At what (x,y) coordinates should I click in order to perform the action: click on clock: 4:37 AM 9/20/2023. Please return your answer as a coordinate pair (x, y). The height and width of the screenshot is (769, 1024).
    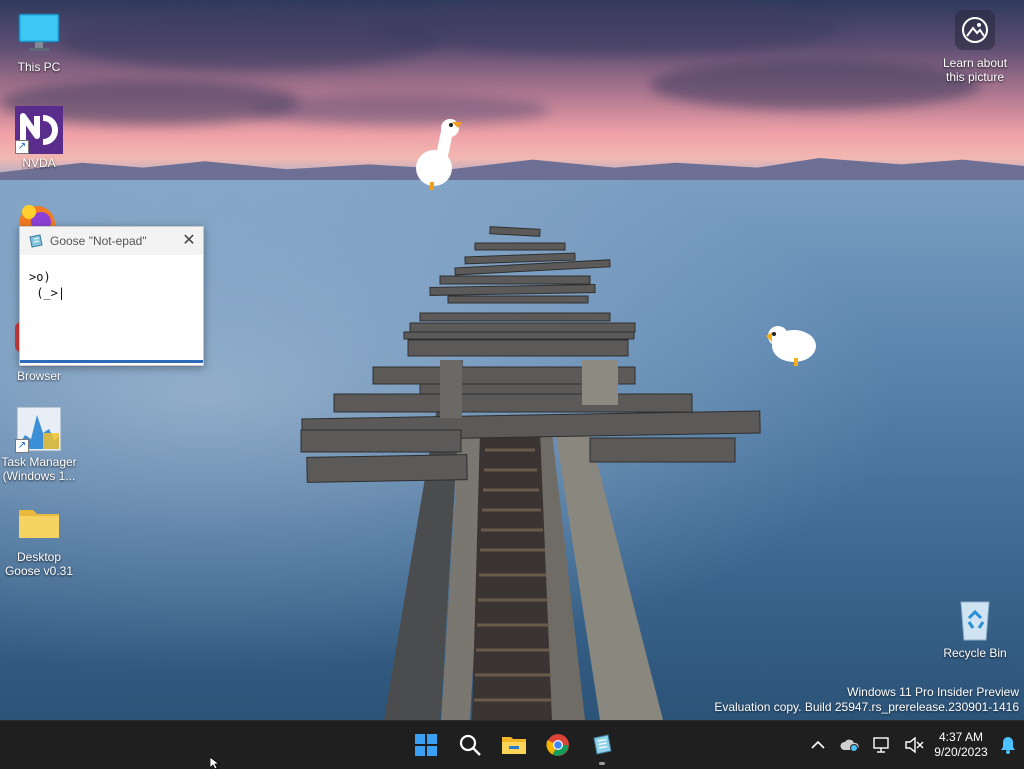
    Looking at the image, I should click on (961, 745).